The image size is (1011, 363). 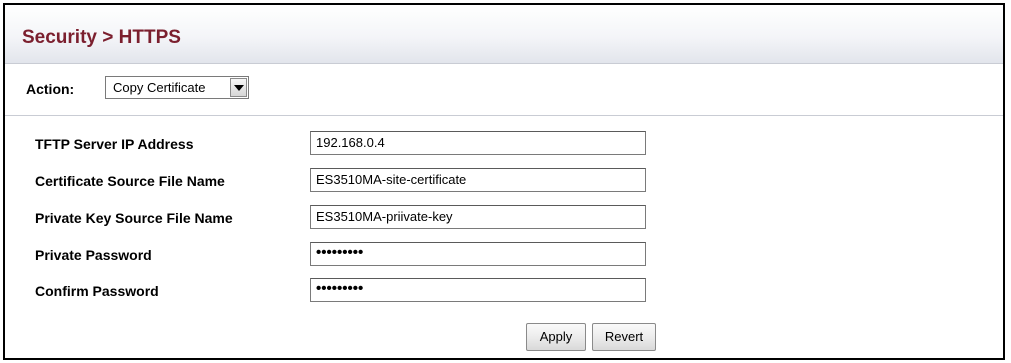 What do you see at coordinates (478, 254) in the screenshot?
I see `private-password-input: •••••••••` at bounding box center [478, 254].